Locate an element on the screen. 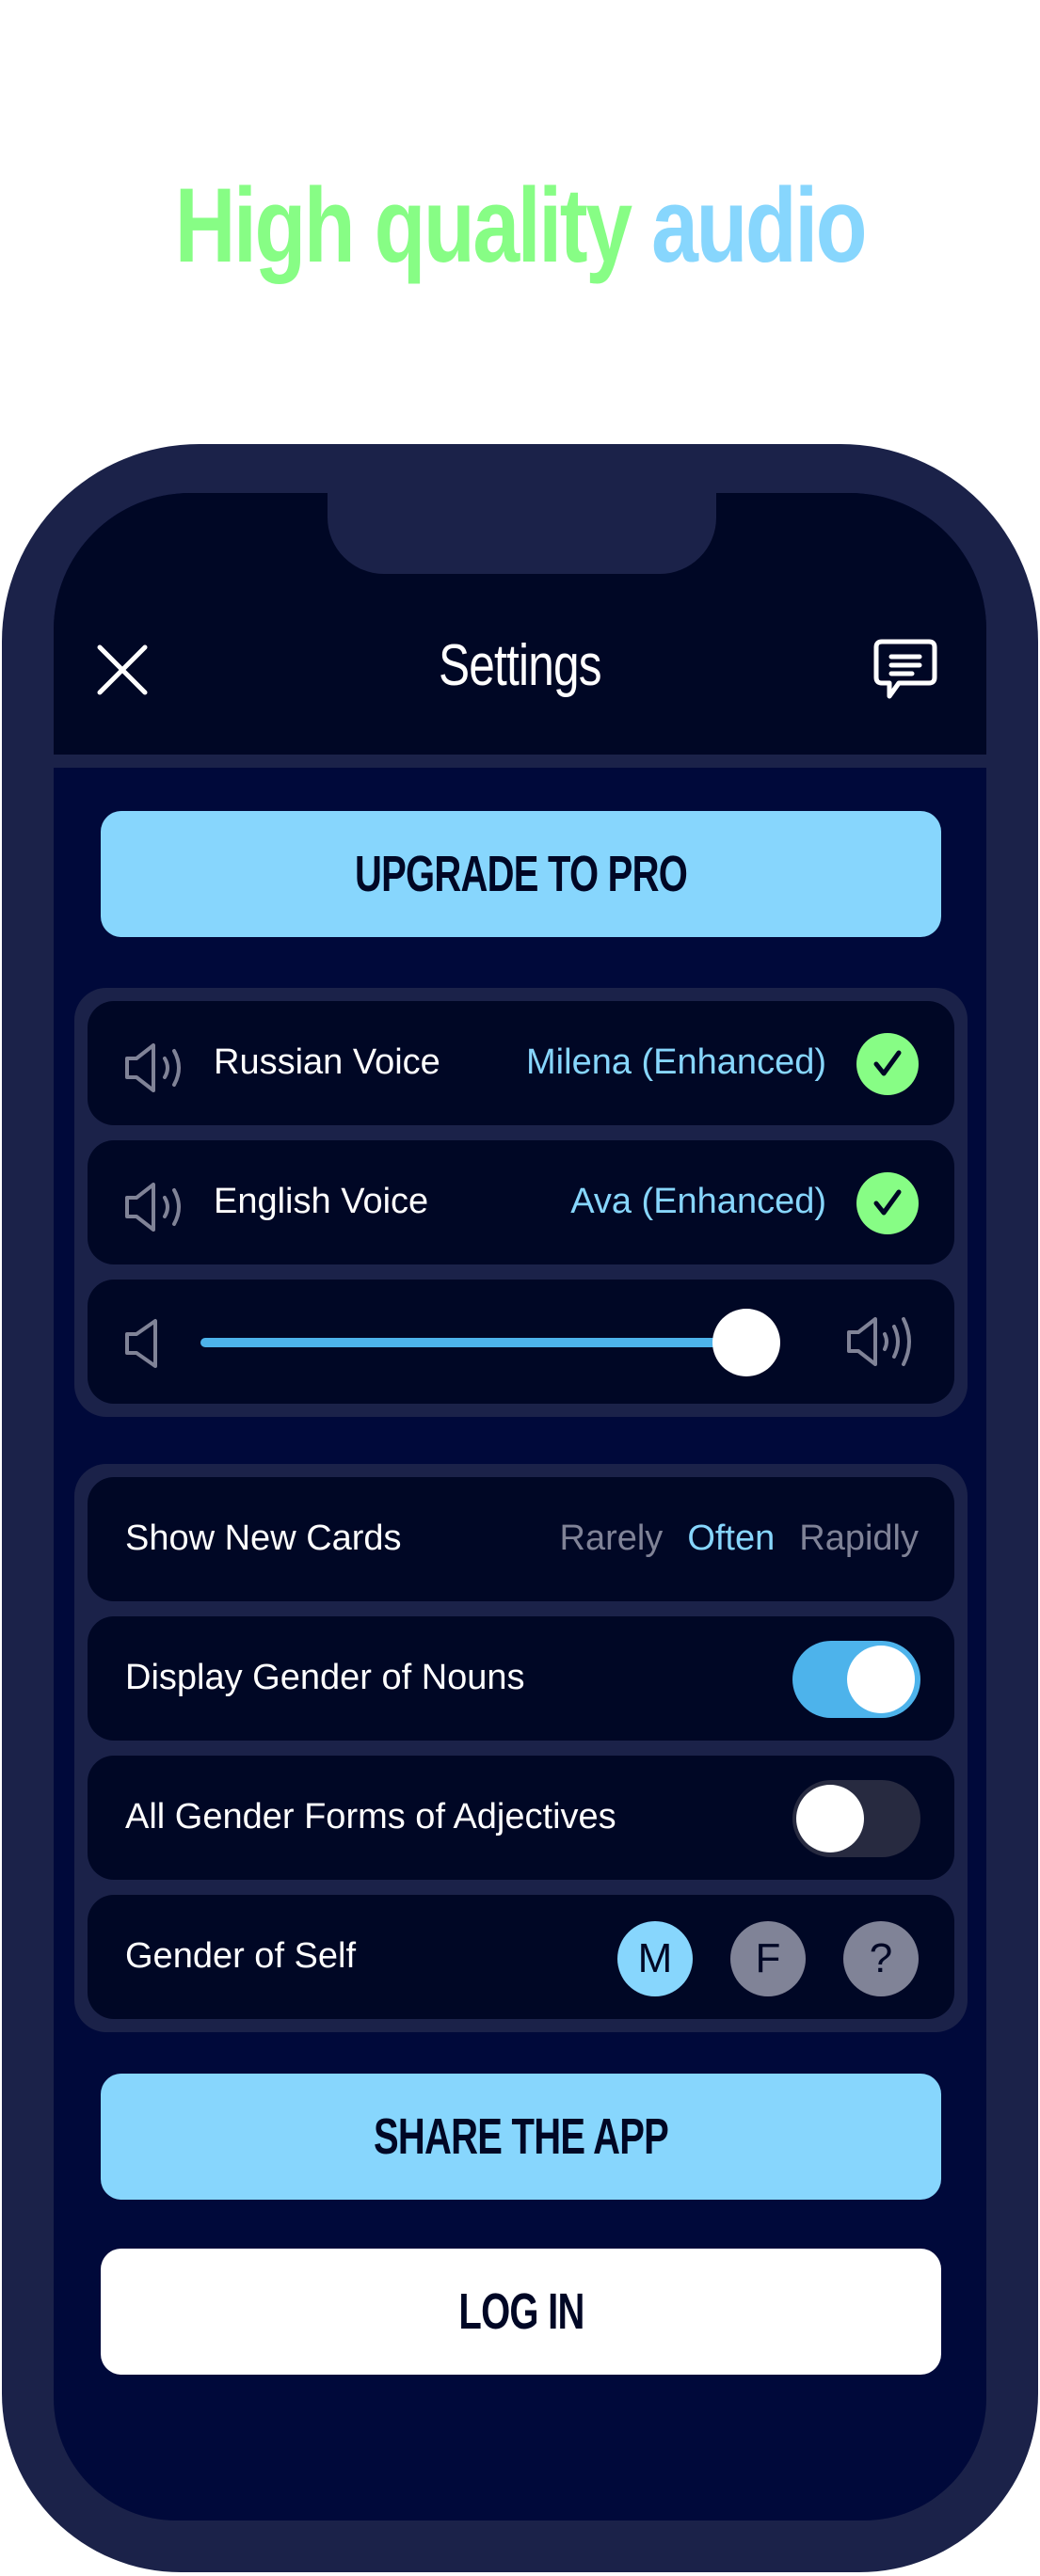 Image resolution: width=1040 pixels, height=2576 pixels. share-button-label: SHARE THE APP is located at coordinates (521, 2136).